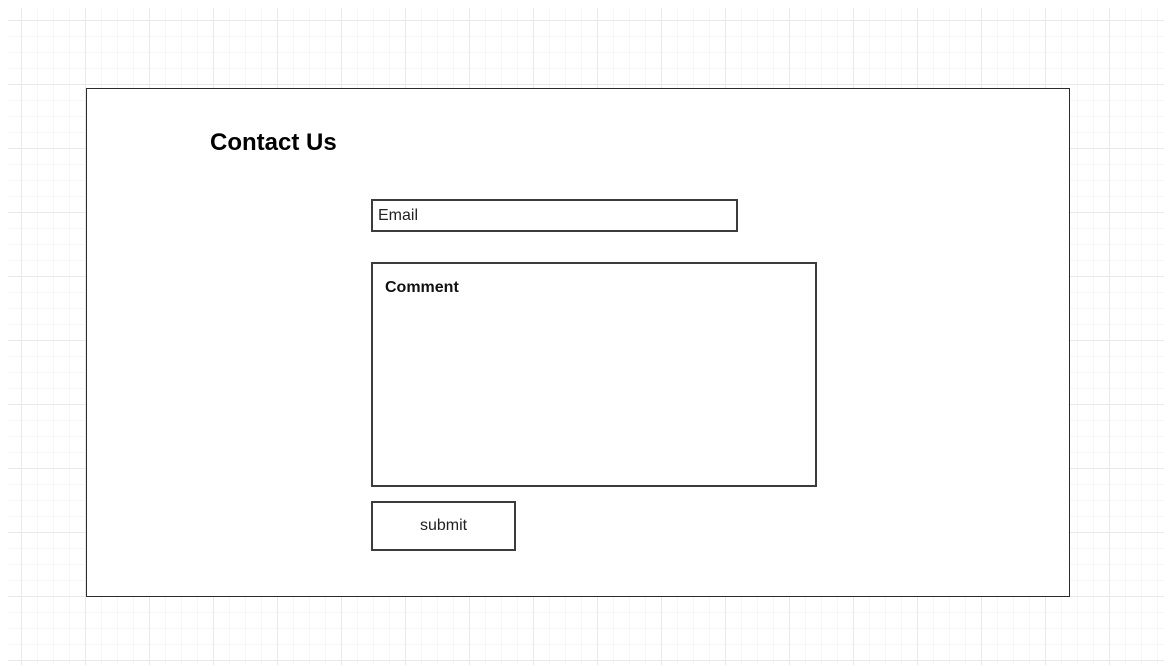 The image size is (1164, 665). I want to click on comment-label: Comment, so click(422, 287).